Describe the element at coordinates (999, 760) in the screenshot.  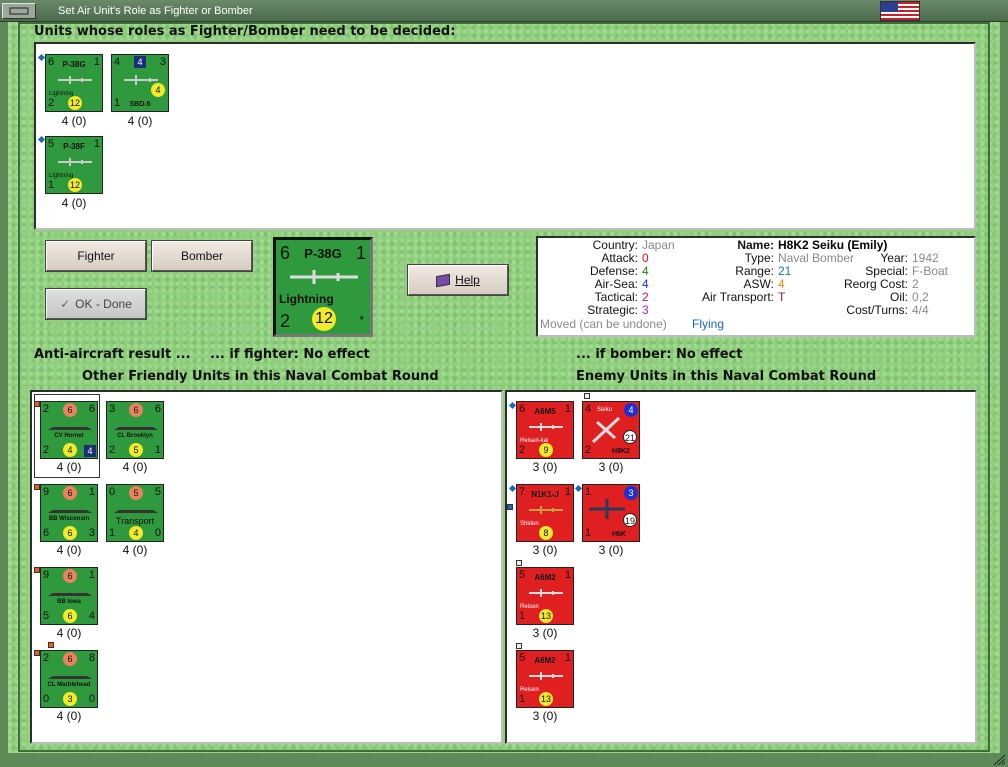
I see `resize-grip-icon` at that location.